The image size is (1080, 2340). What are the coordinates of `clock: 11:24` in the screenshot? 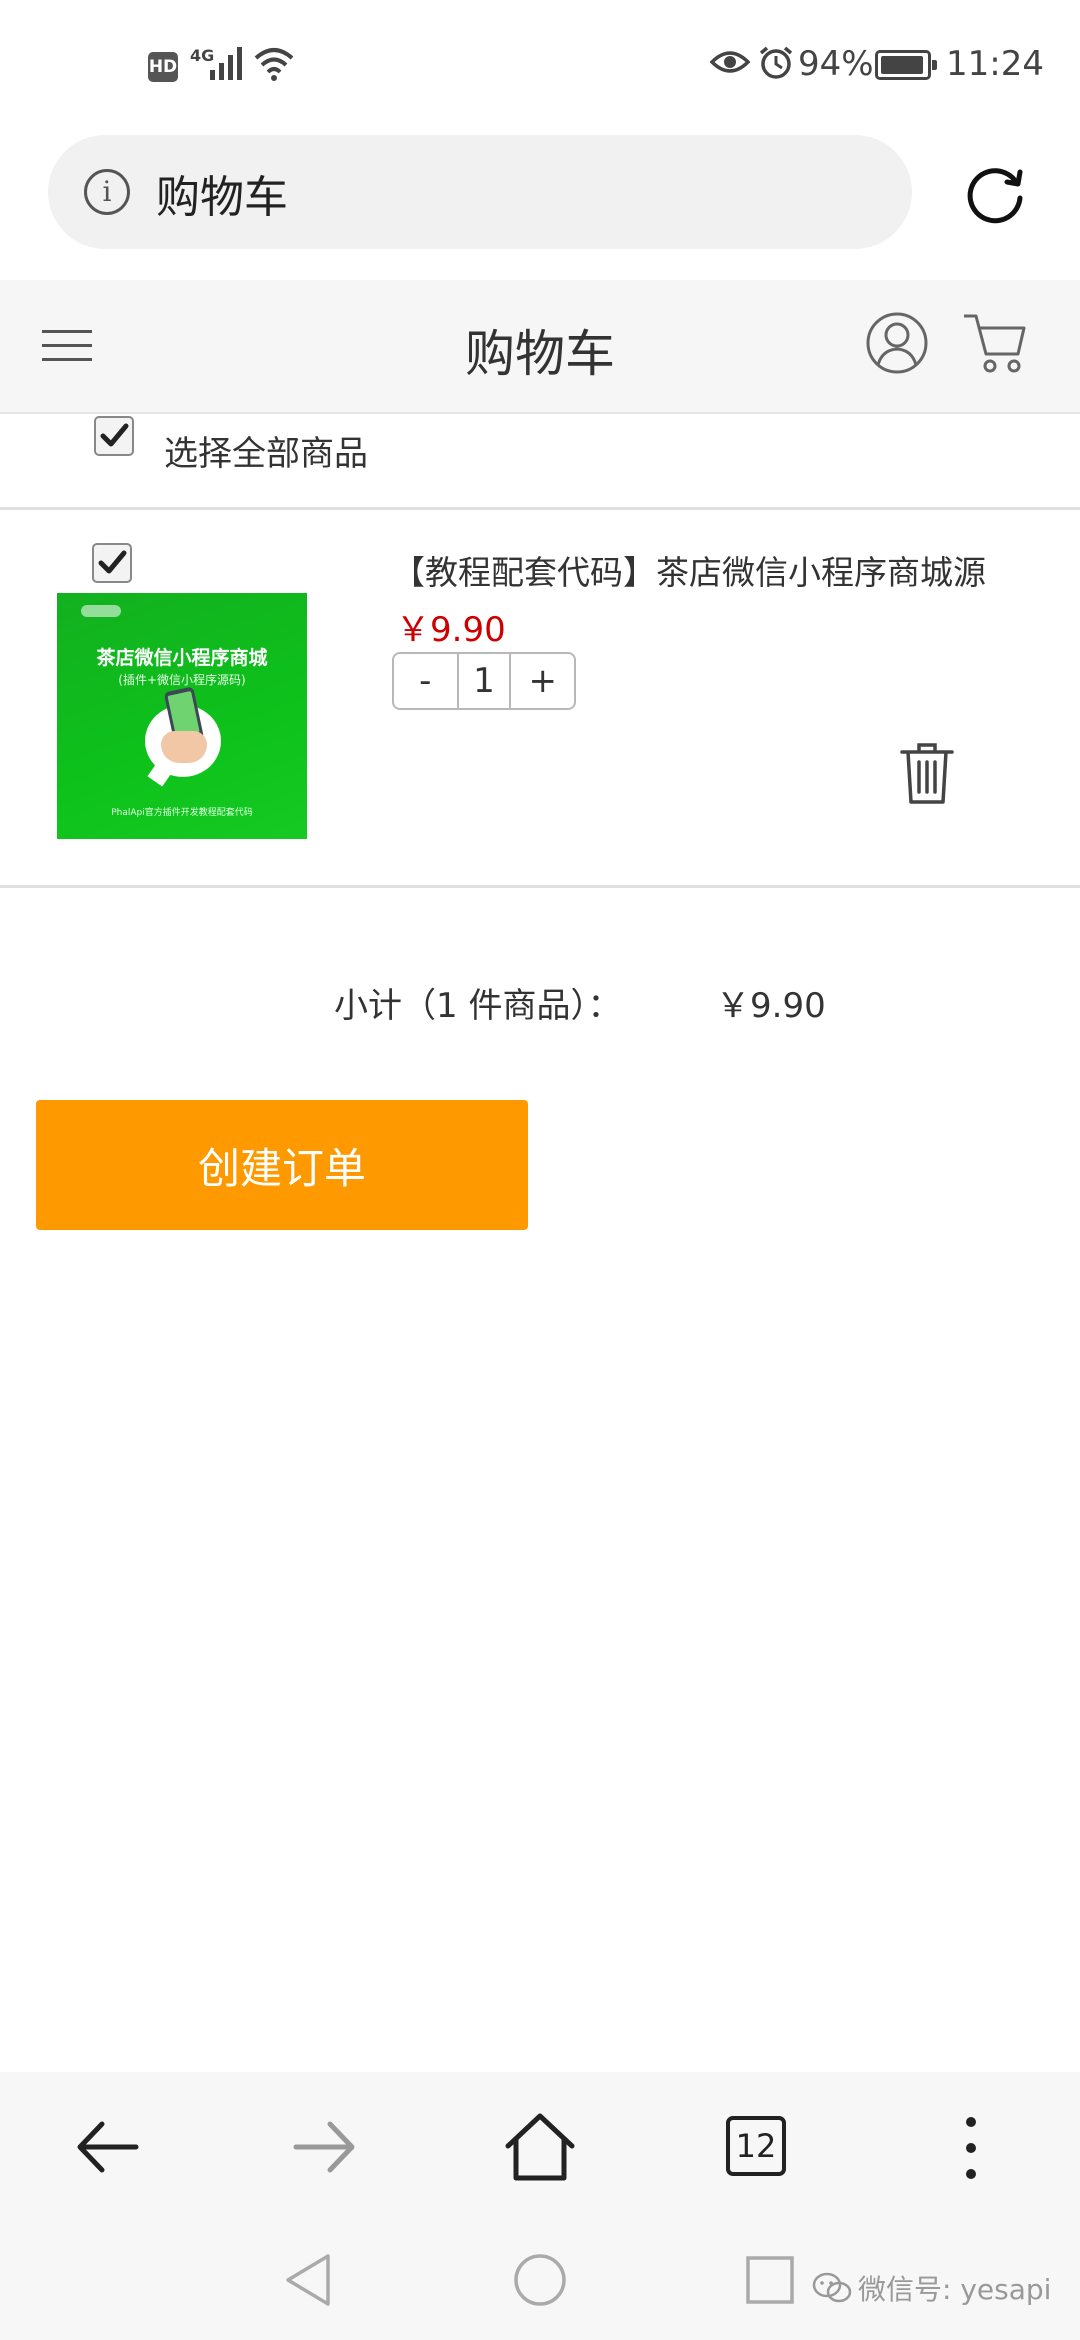 It's located at (995, 64).